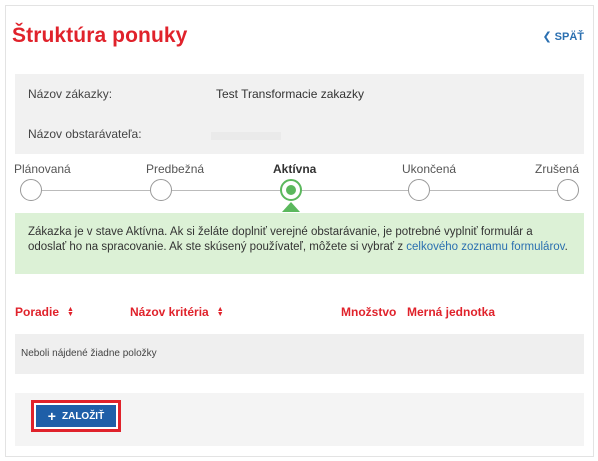 Image resolution: width=598 pixels, height=461 pixels. What do you see at coordinates (175, 169) in the screenshot?
I see `step-label-preliminary: Predbežná` at bounding box center [175, 169].